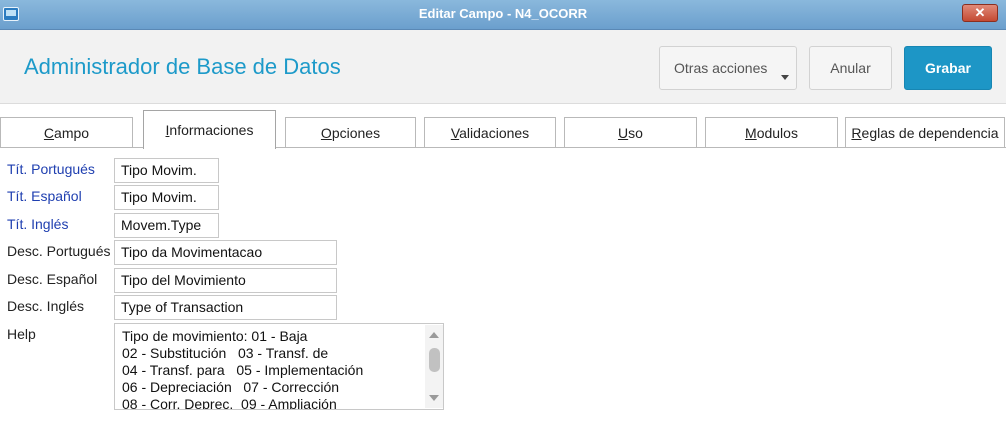 This screenshot has height=440, width=1006. What do you see at coordinates (494, 133) in the screenshot?
I see `tab-validaciones-label: alidaciones` at bounding box center [494, 133].